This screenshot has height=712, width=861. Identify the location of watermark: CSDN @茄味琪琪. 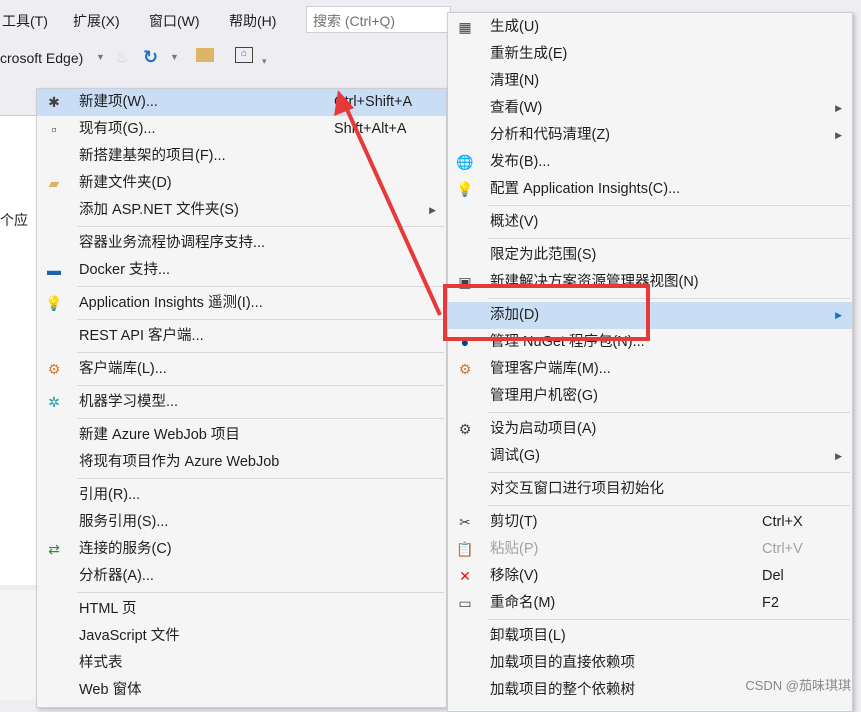
(798, 685).